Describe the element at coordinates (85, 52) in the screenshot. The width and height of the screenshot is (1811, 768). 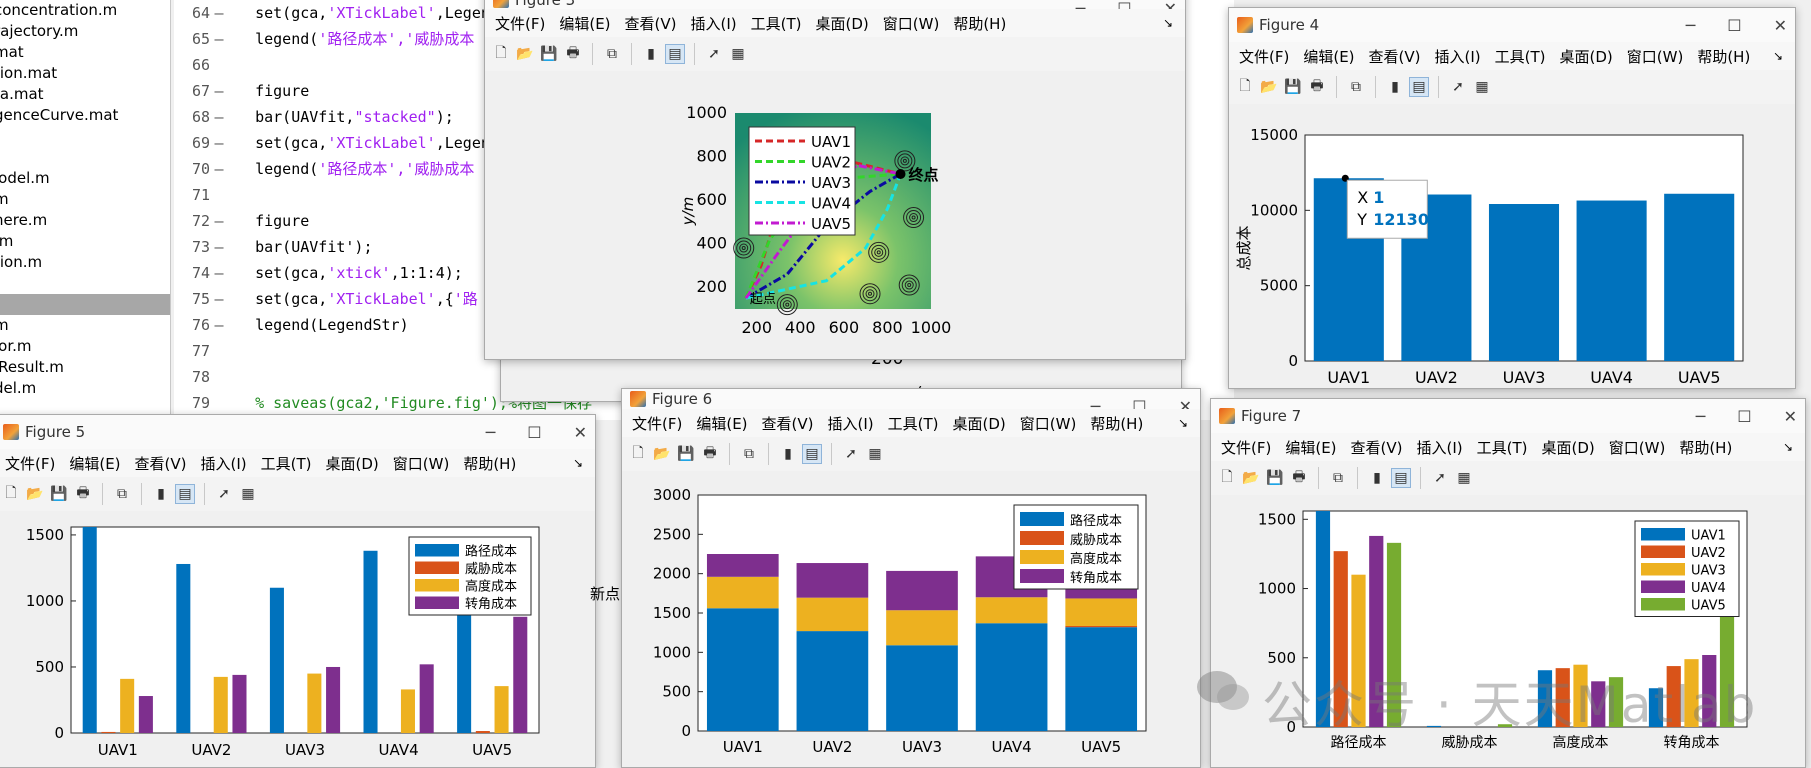
I see `file-item: mat` at that location.